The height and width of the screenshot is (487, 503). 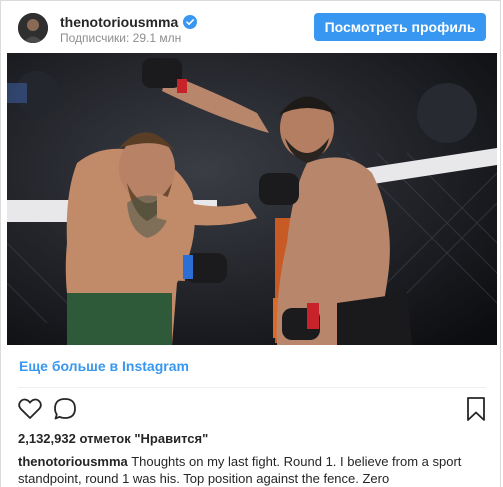 What do you see at coordinates (252, 387) in the screenshot?
I see `divider` at bounding box center [252, 387].